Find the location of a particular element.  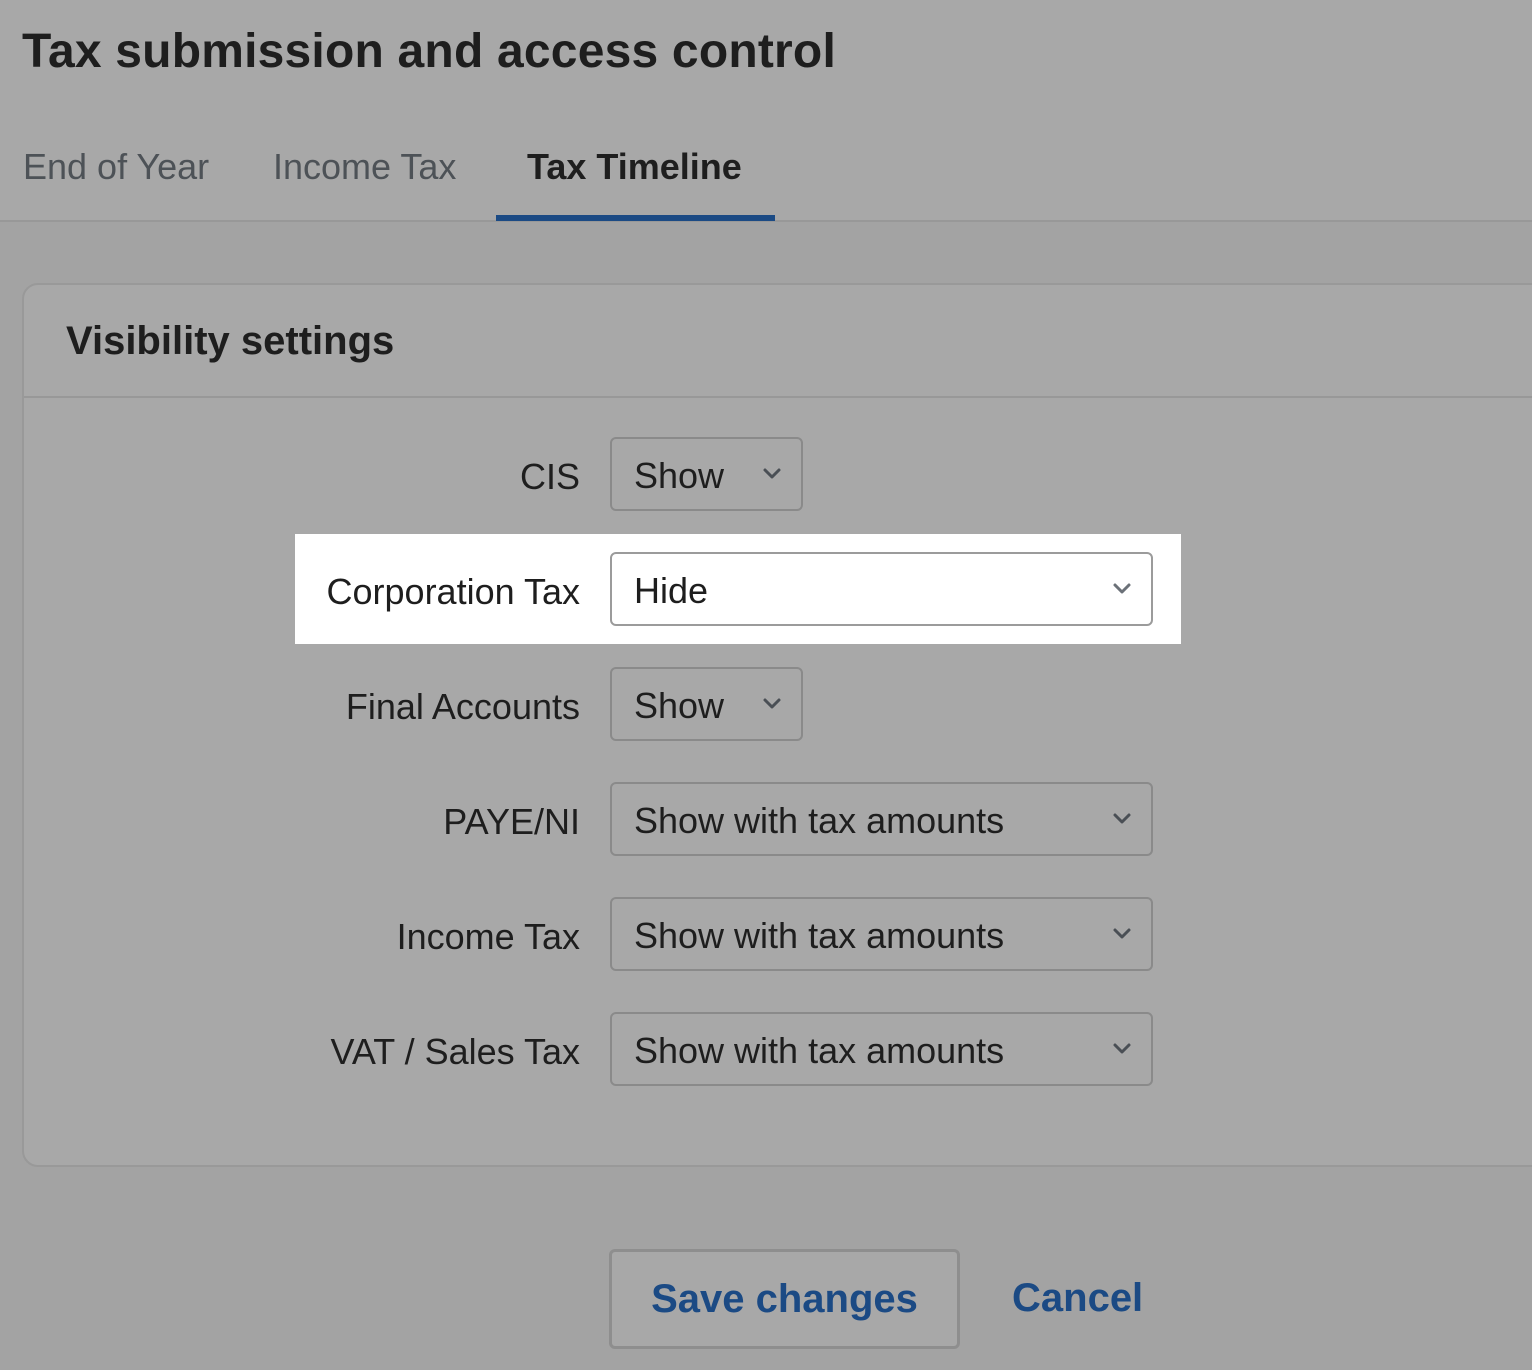

select-value: Hide is located at coordinates (671, 590).